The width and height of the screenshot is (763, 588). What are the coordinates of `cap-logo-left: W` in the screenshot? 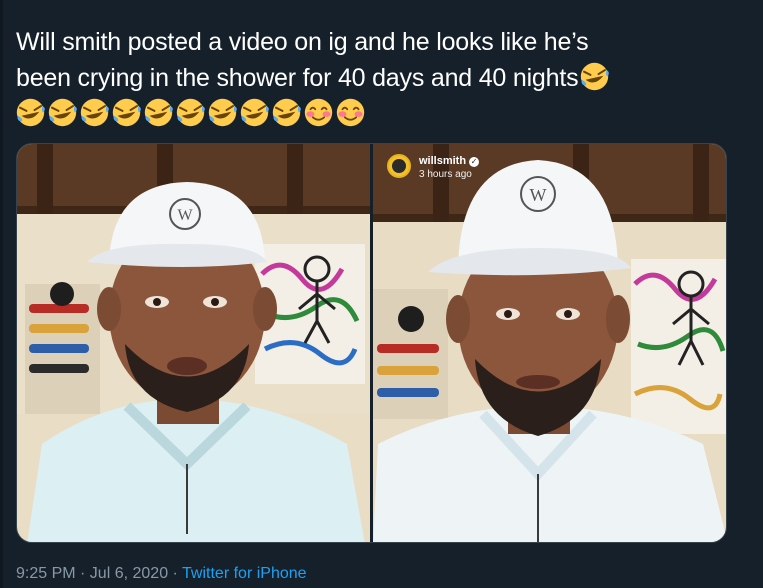 It's located at (185, 215).